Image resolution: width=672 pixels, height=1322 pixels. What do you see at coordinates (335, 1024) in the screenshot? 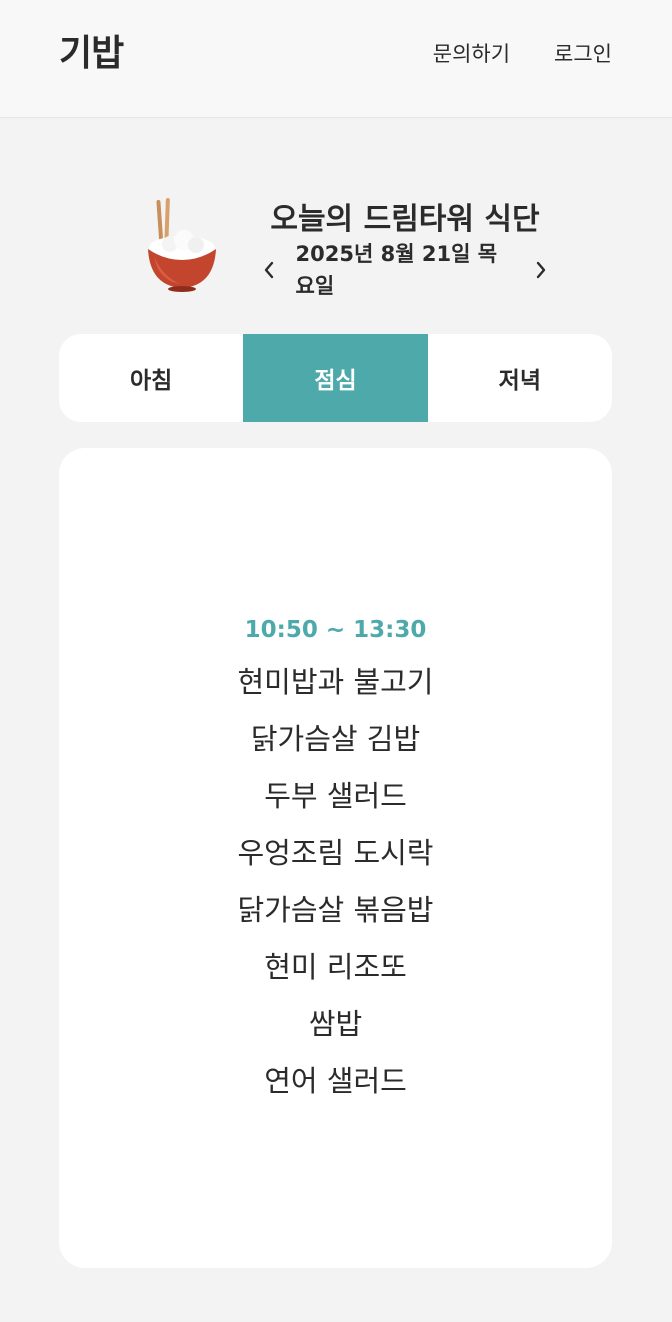
I see `menu-item: 쌈밥` at bounding box center [335, 1024].